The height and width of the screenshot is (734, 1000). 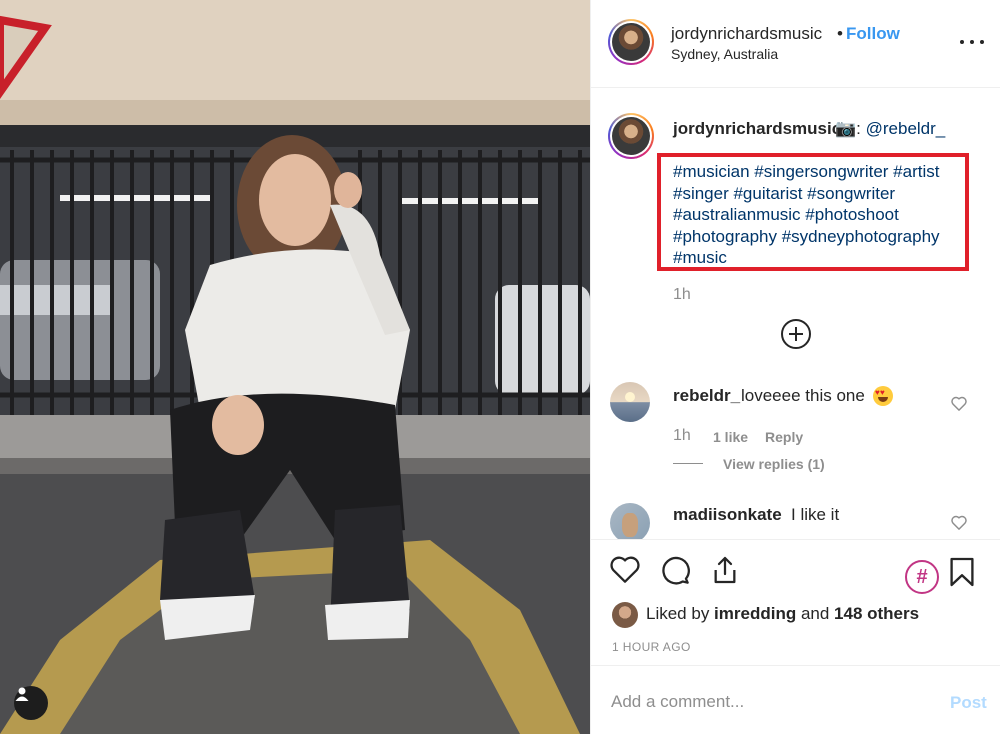 What do you see at coordinates (968, 703) in the screenshot?
I see `post-comment-button: Post` at bounding box center [968, 703].